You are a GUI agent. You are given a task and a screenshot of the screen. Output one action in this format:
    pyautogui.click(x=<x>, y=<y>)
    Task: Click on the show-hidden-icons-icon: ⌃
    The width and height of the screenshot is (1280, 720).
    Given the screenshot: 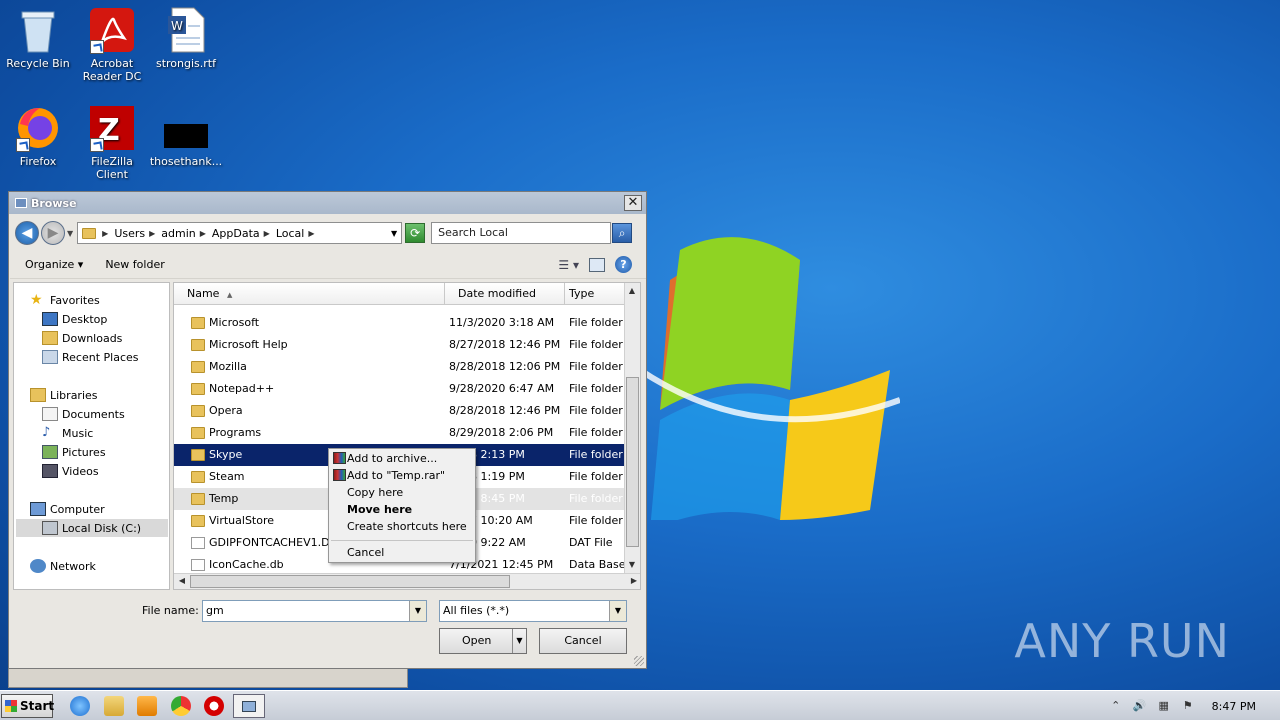 What is the action you would take?
    pyautogui.click(x=1116, y=706)
    